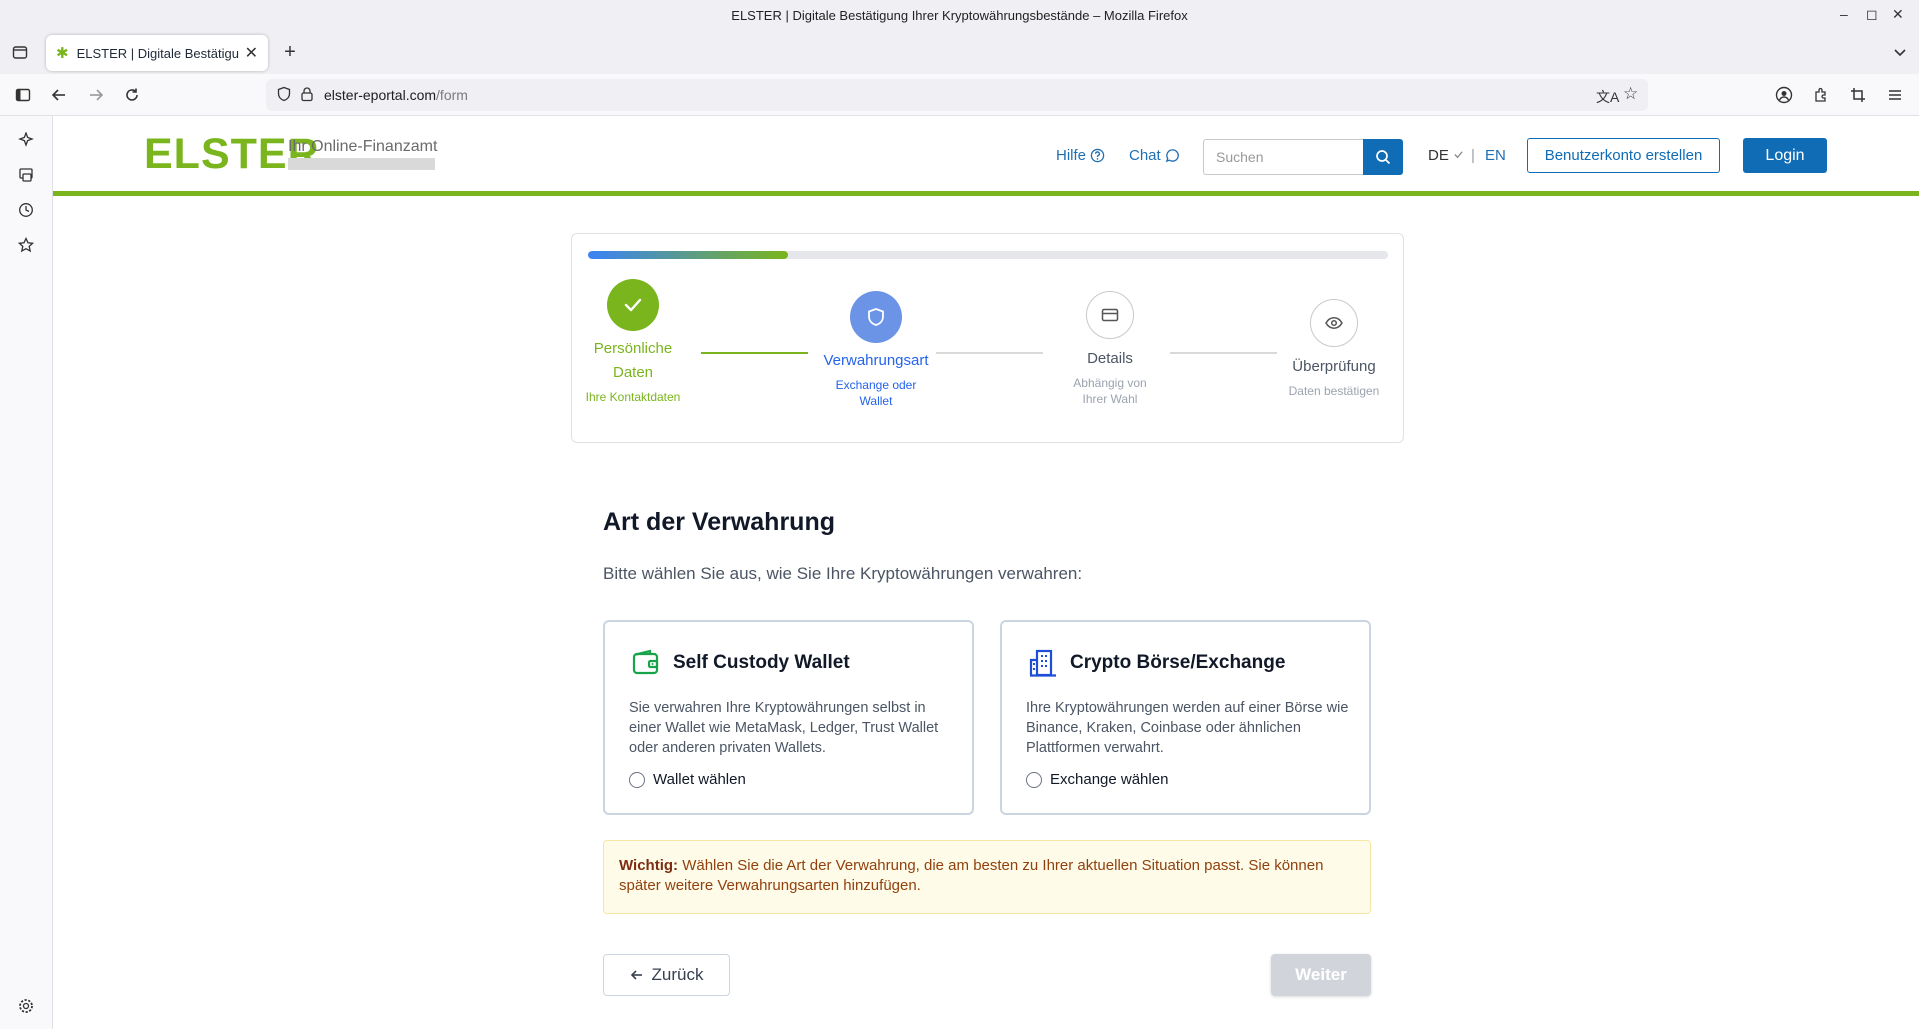  Describe the element at coordinates (688, 255) in the screenshot. I see `progress-bar-fill` at that location.